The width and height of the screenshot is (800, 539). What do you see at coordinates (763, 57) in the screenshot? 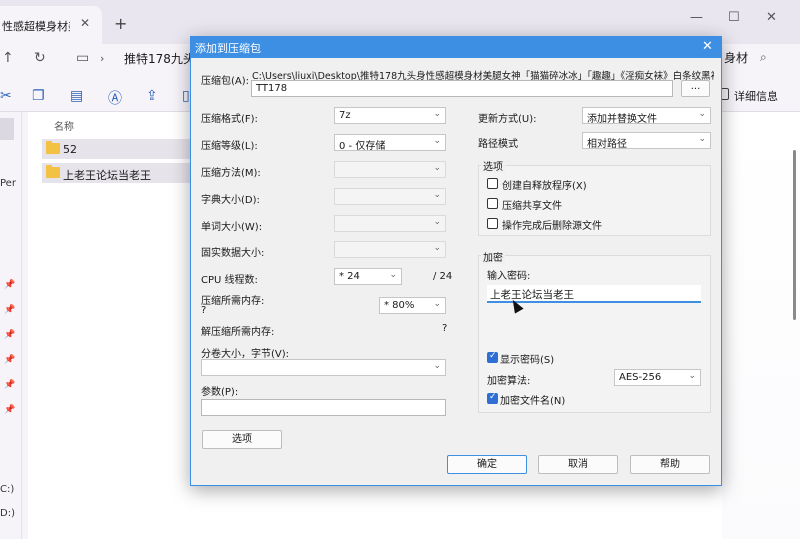
I see `search-icon: ⌕` at bounding box center [763, 57].